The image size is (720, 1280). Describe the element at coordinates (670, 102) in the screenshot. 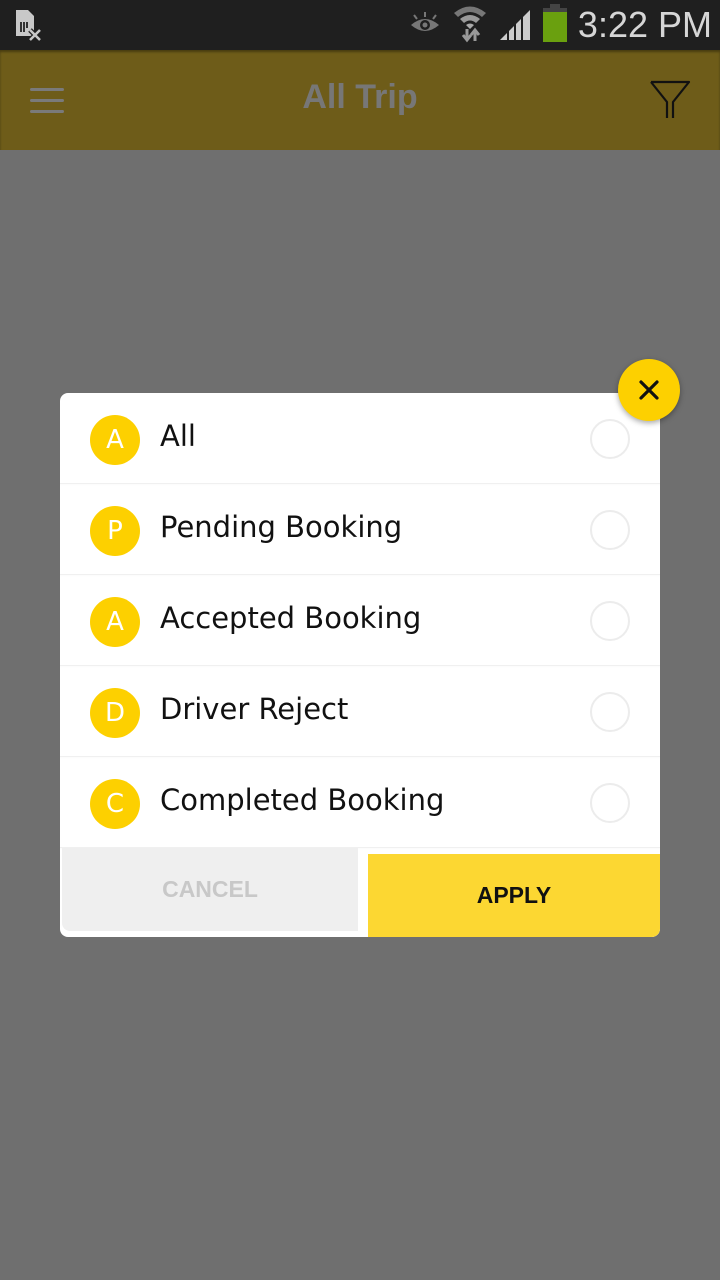

I see `filter-funnel-icon` at that location.